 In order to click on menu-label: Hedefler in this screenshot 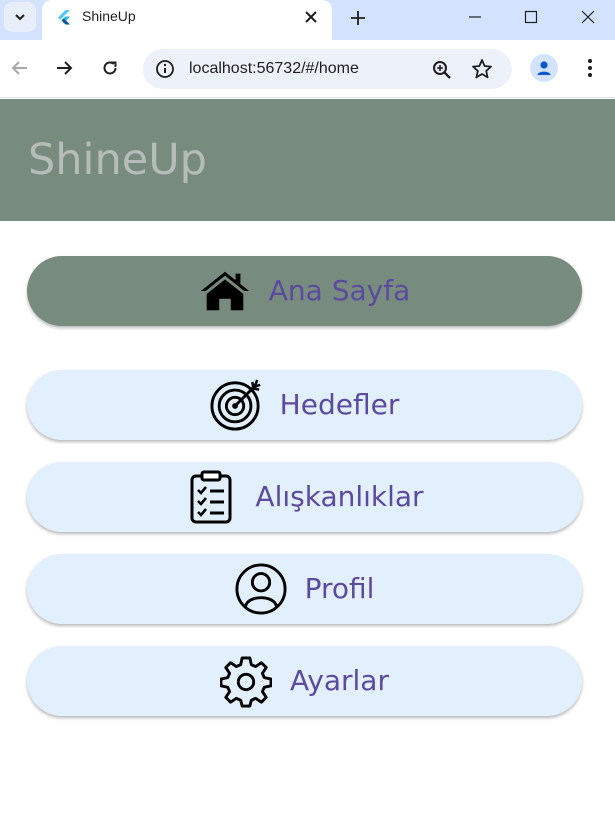, I will do `click(339, 404)`.